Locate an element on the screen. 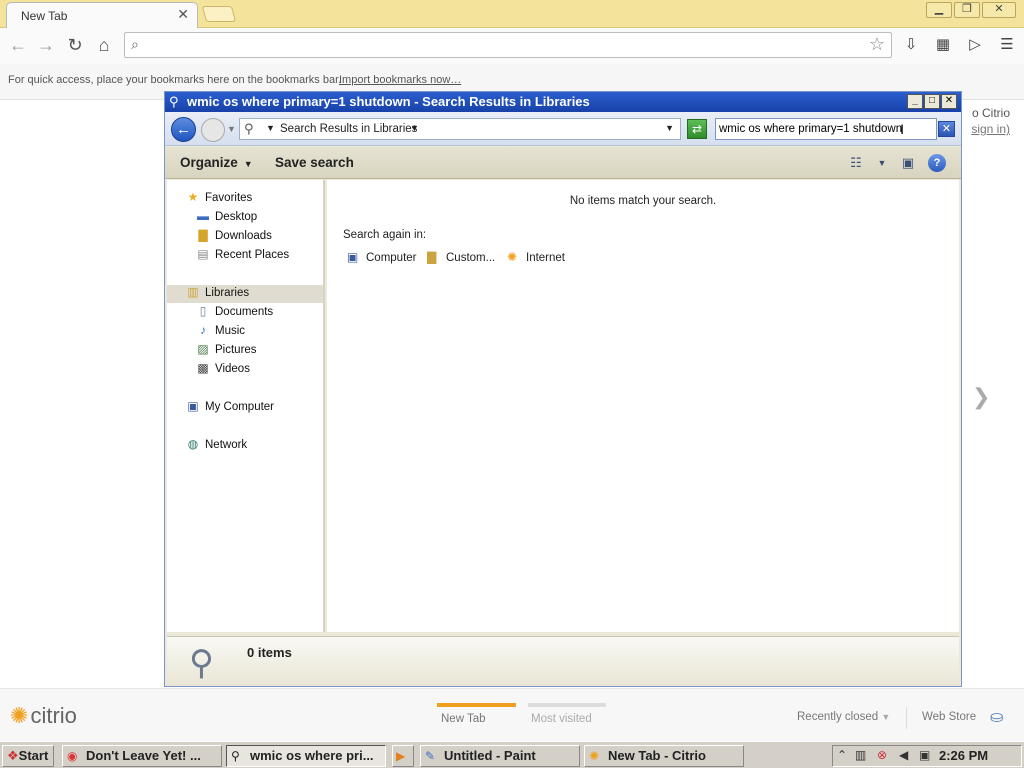 The image size is (1024, 768). history-dropdown-icon: ▼ is located at coordinates (231, 129).